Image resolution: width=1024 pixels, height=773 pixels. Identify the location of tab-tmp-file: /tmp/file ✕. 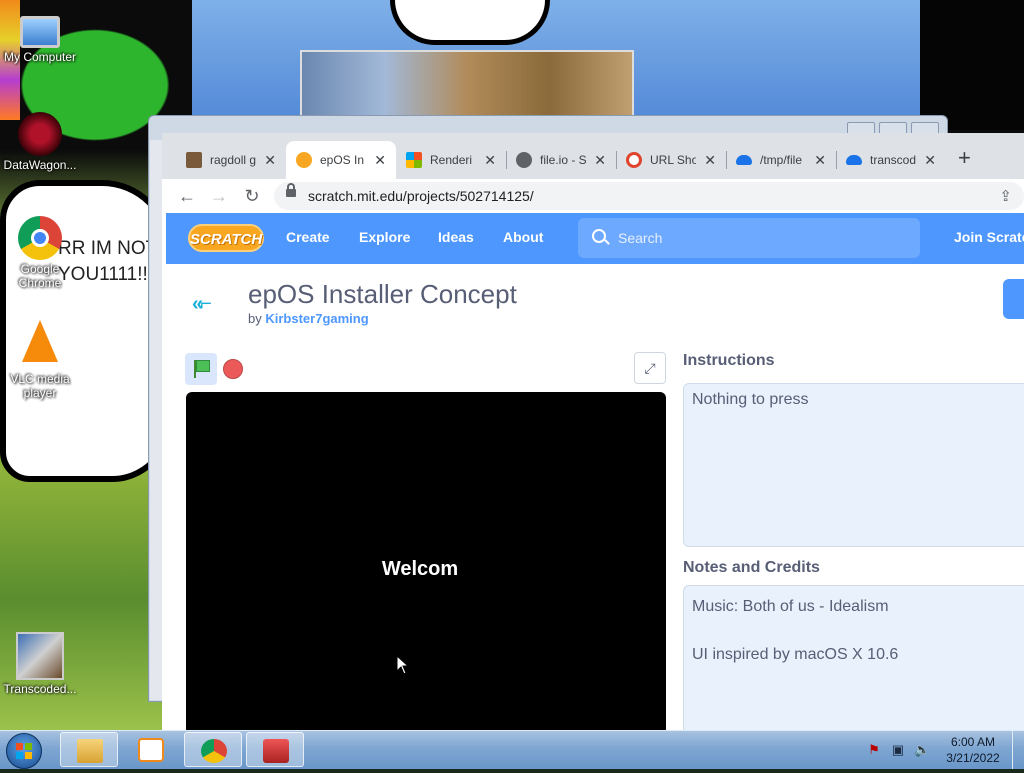
(781, 160).